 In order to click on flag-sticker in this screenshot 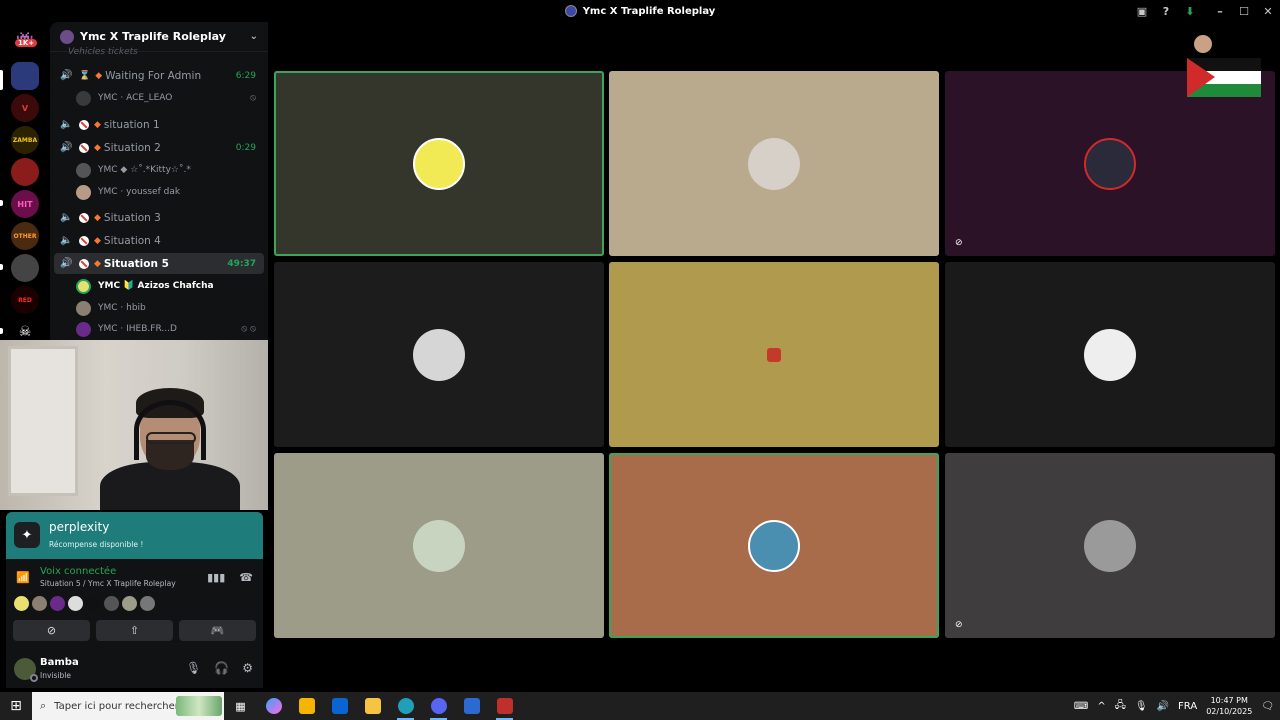, I will do `click(1224, 66)`.